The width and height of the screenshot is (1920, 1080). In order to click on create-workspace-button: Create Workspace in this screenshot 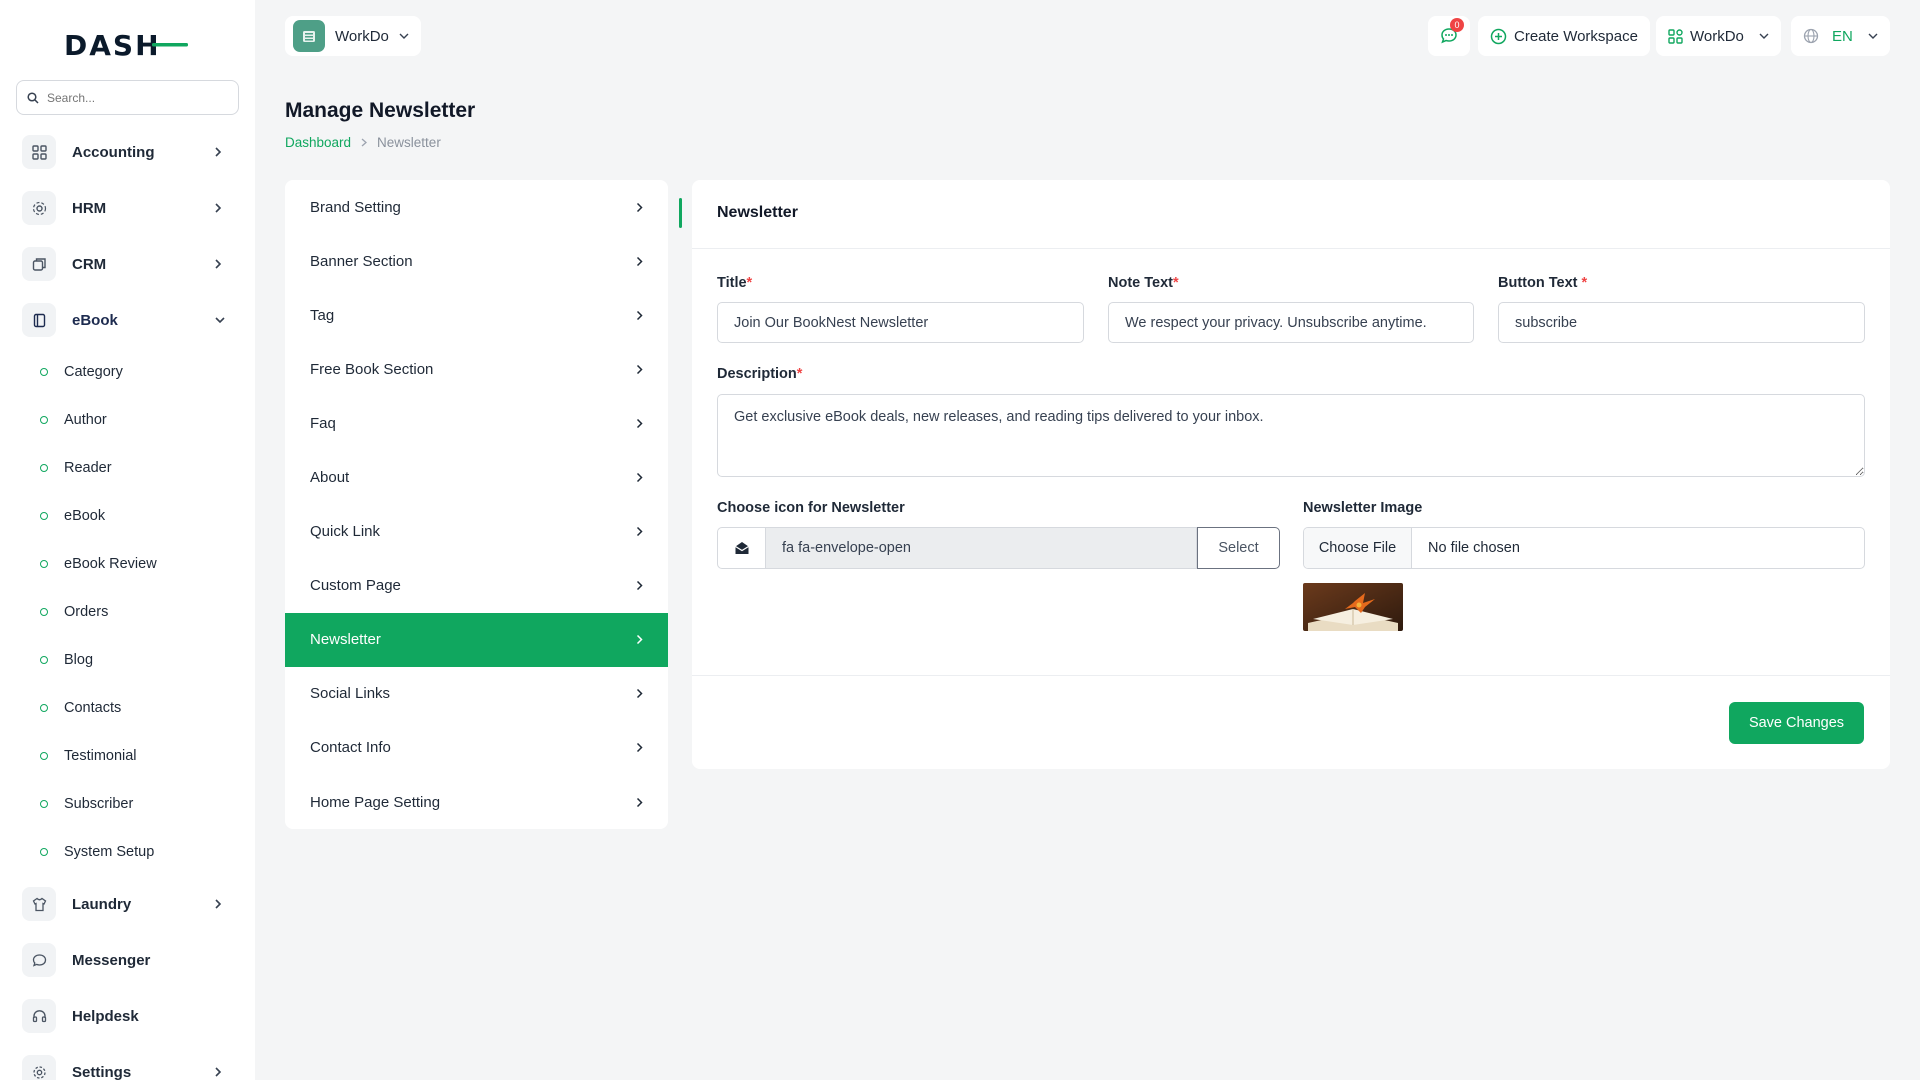, I will do `click(1564, 36)`.